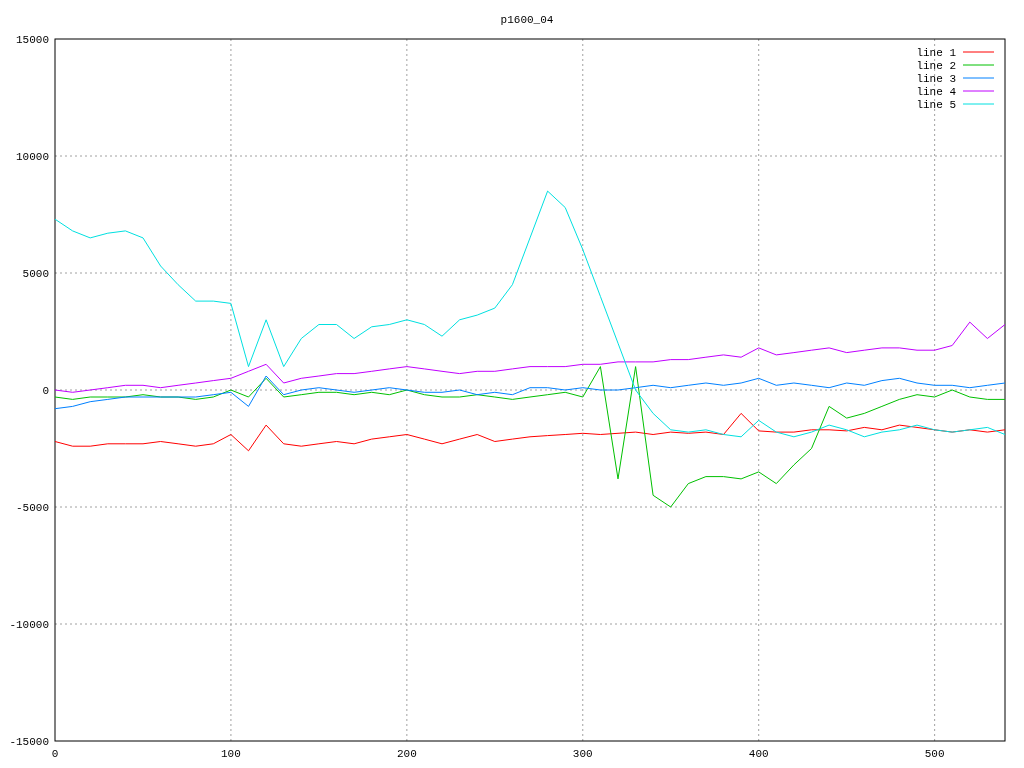  Describe the element at coordinates (936, 105) in the screenshot. I see `legend-label: line 5` at that location.